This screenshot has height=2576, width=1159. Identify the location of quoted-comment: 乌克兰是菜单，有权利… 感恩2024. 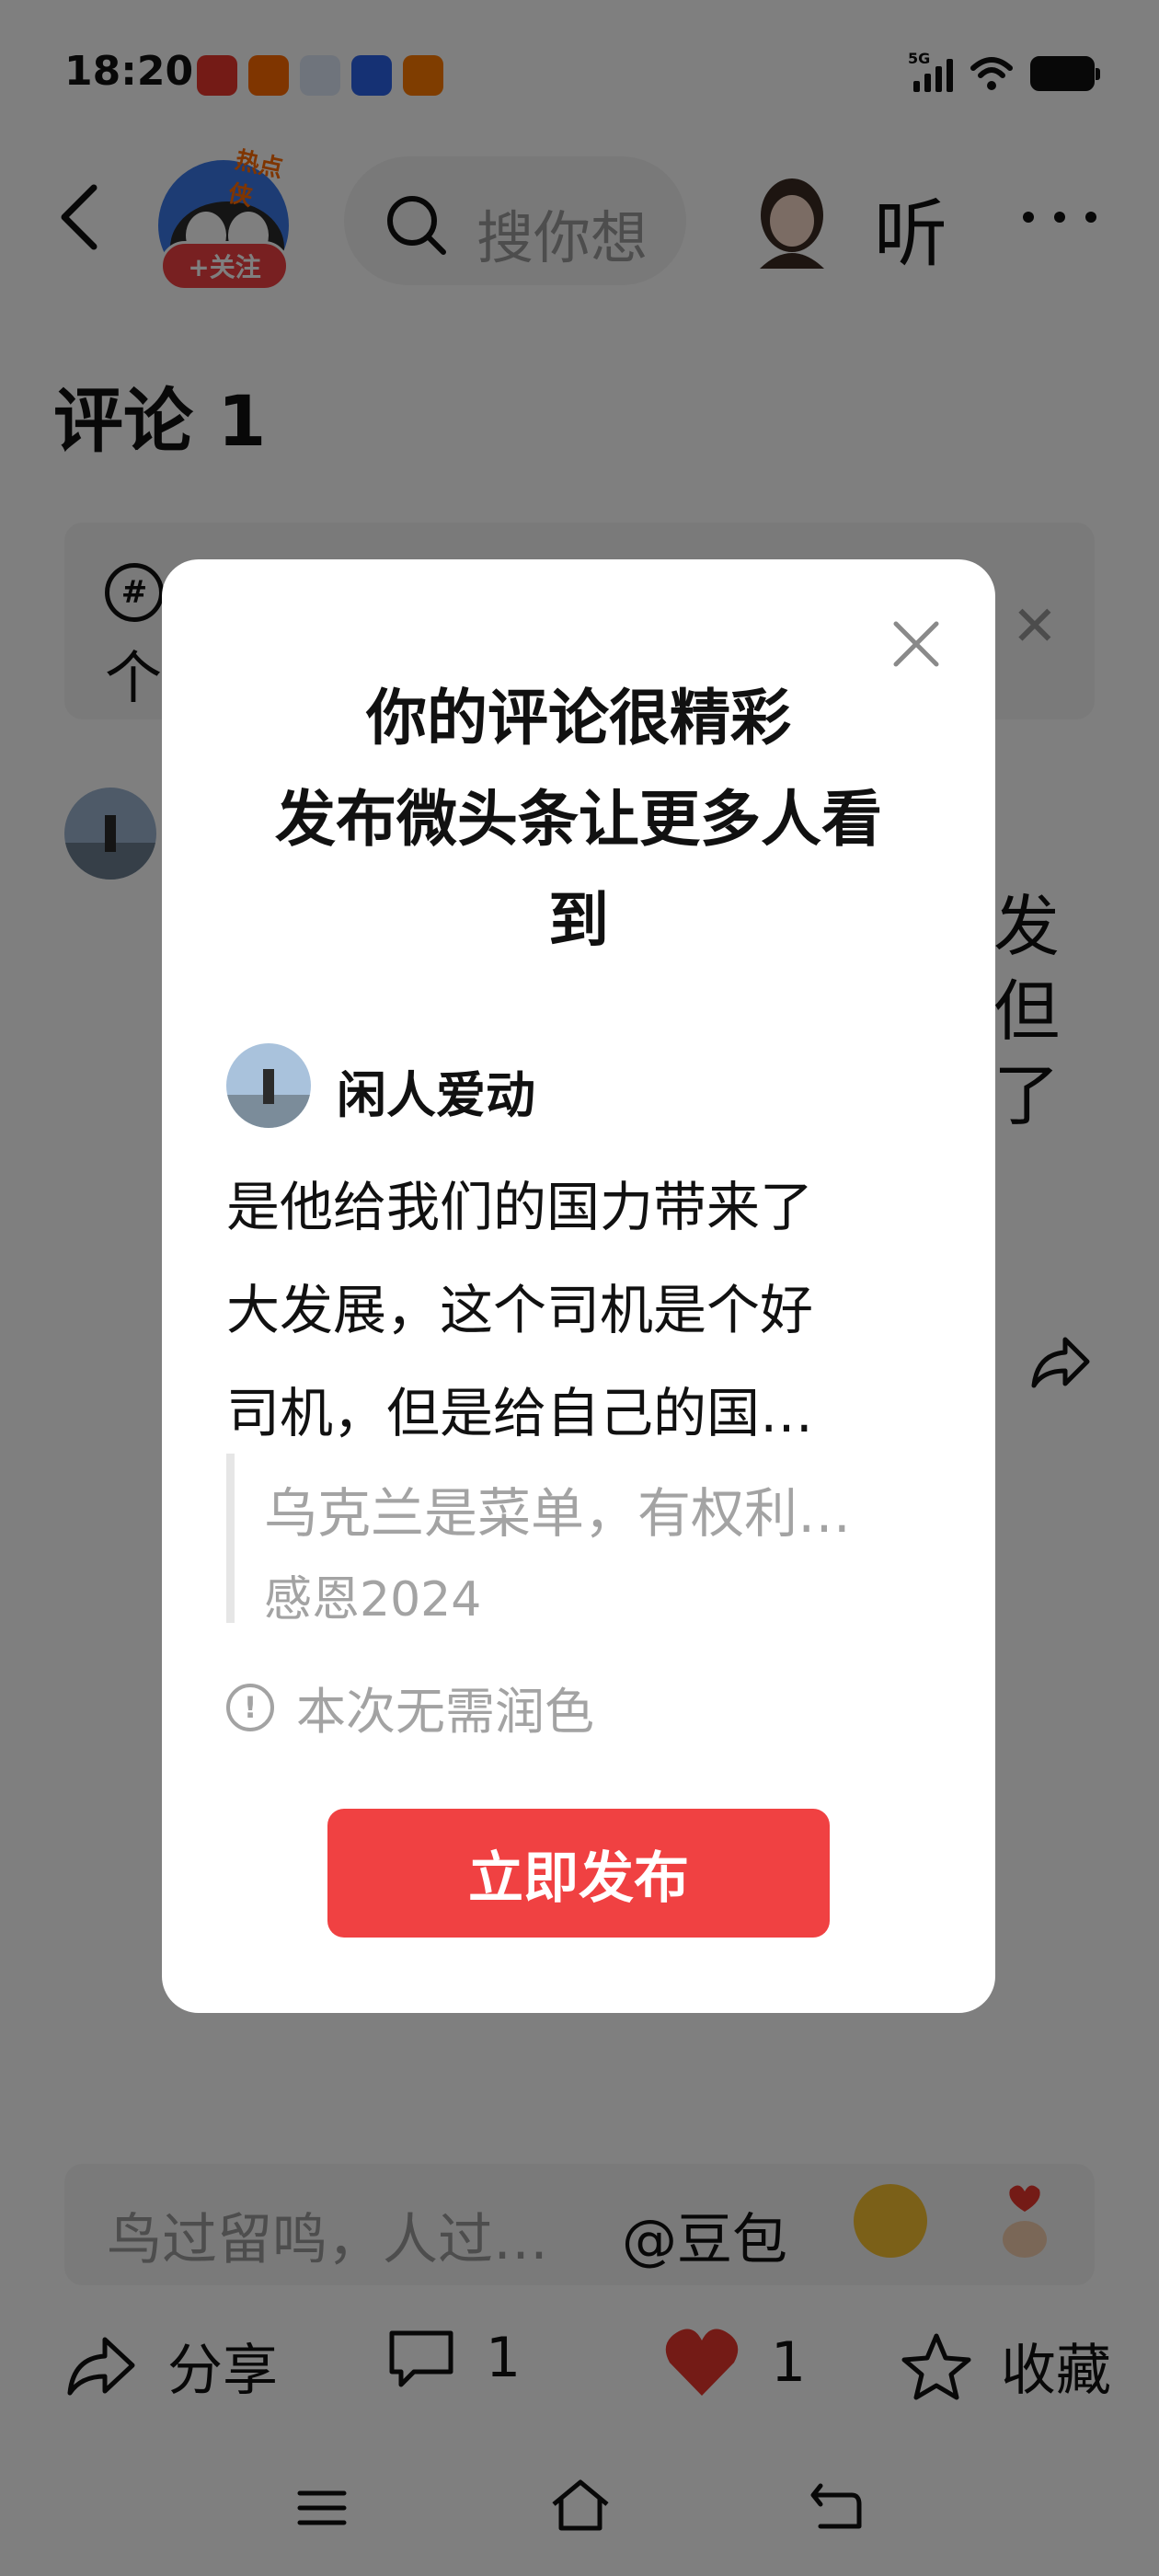
(589, 1540).